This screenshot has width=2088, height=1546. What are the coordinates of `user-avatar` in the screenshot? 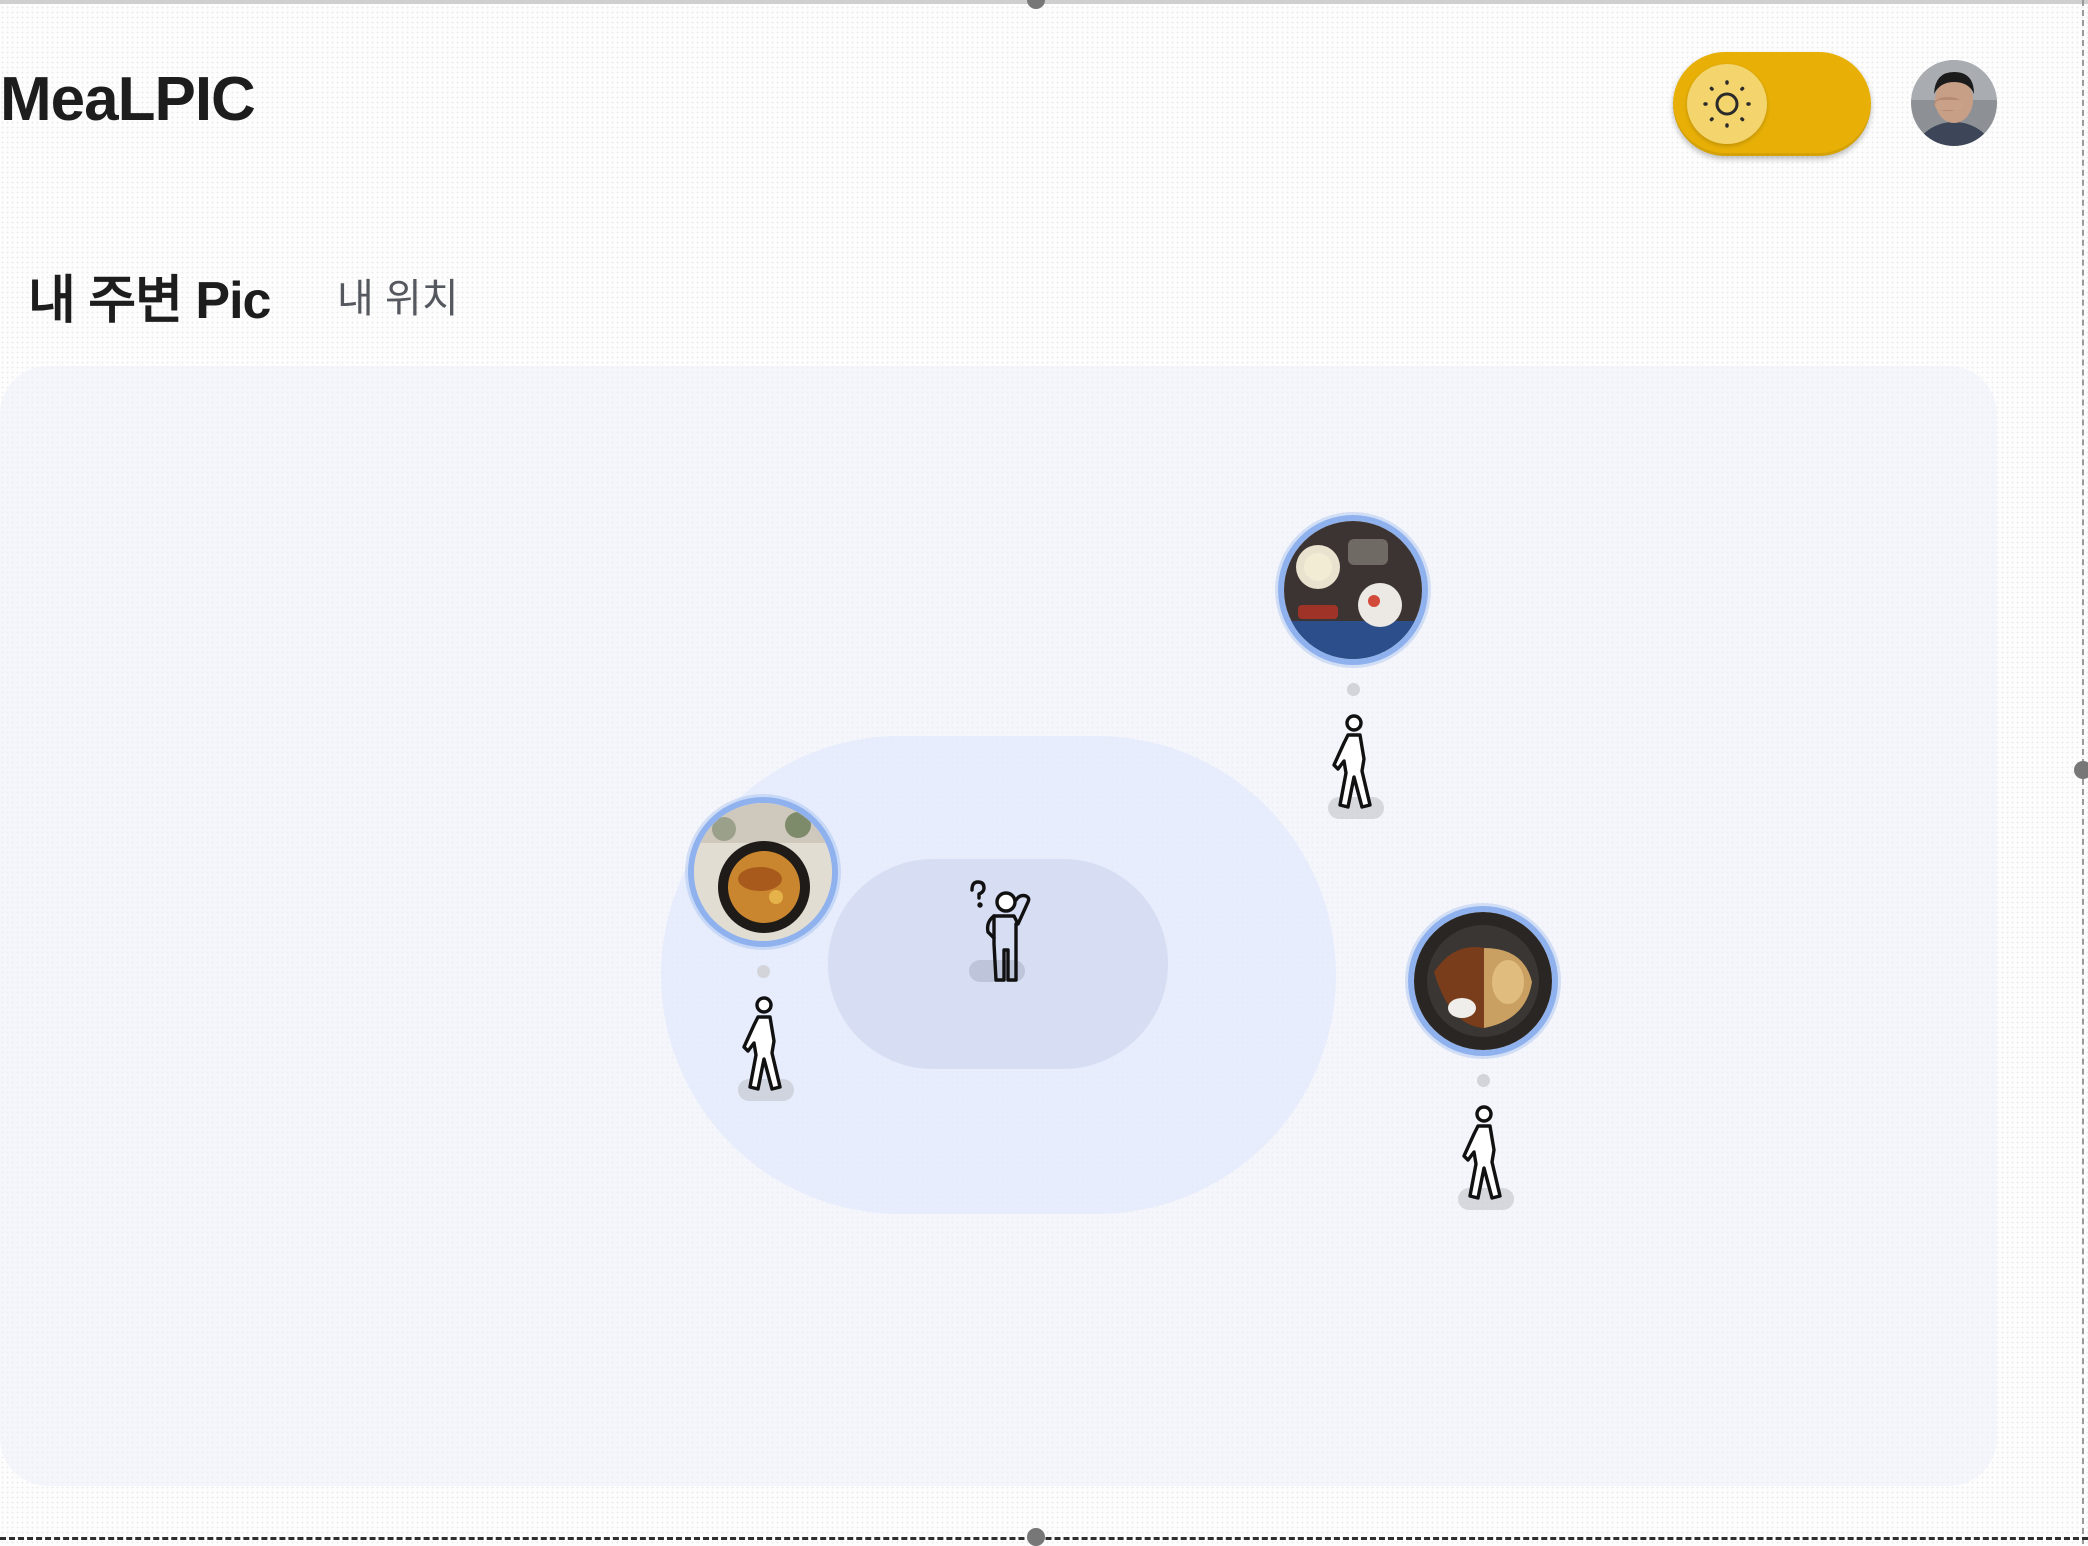 It's located at (1954, 103).